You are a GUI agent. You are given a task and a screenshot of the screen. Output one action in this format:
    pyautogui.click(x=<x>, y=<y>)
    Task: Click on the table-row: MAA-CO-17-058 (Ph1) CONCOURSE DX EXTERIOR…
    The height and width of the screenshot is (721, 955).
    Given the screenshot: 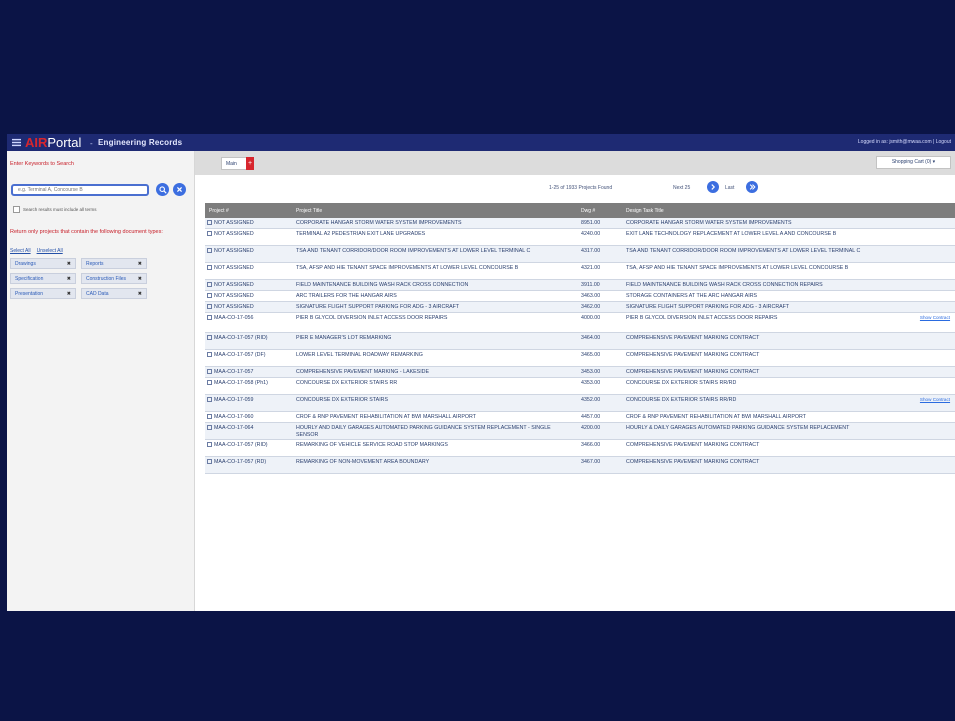 What is the action you would take?
    pyautogui.click(x=580, y=386)
    